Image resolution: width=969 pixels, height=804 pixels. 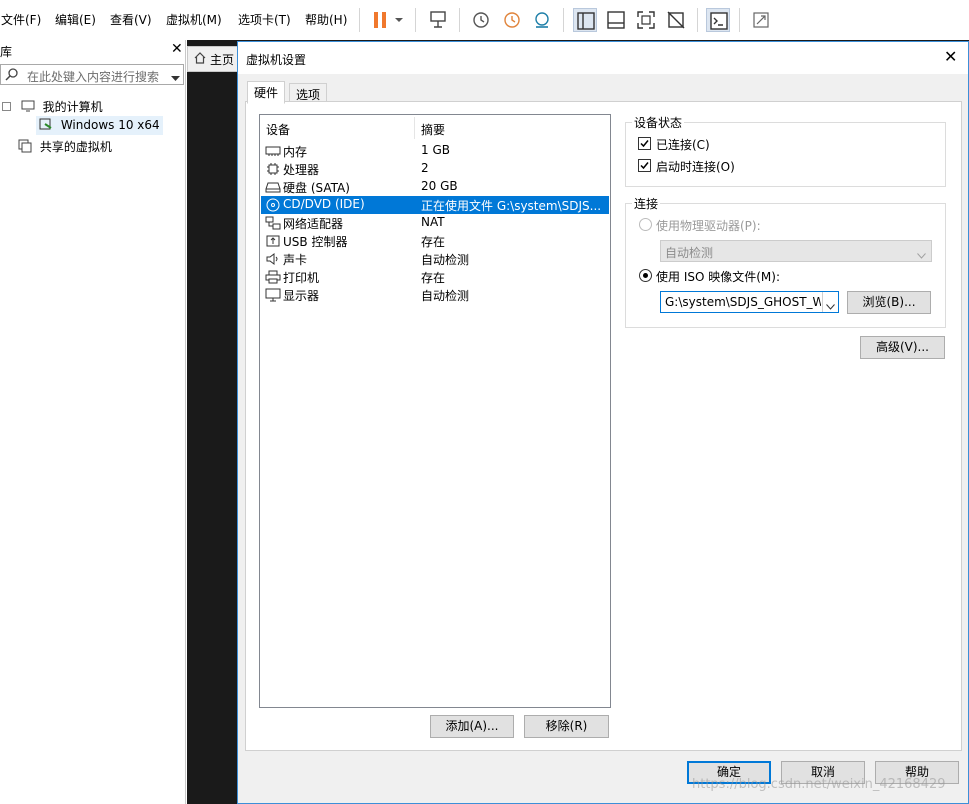 What do you see at coordinates (603, 58) in the screenshot?
I see `dialog-title-bar: 虚拟机设置 ✕` at bounding box center [603, 58].